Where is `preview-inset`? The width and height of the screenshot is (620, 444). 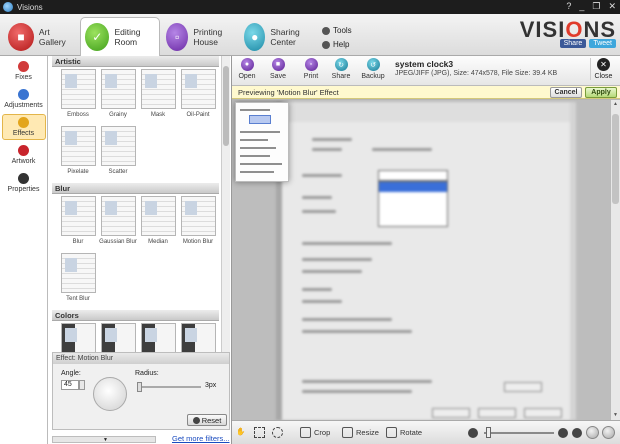 preview-inset is located at coordinates (262, 142).